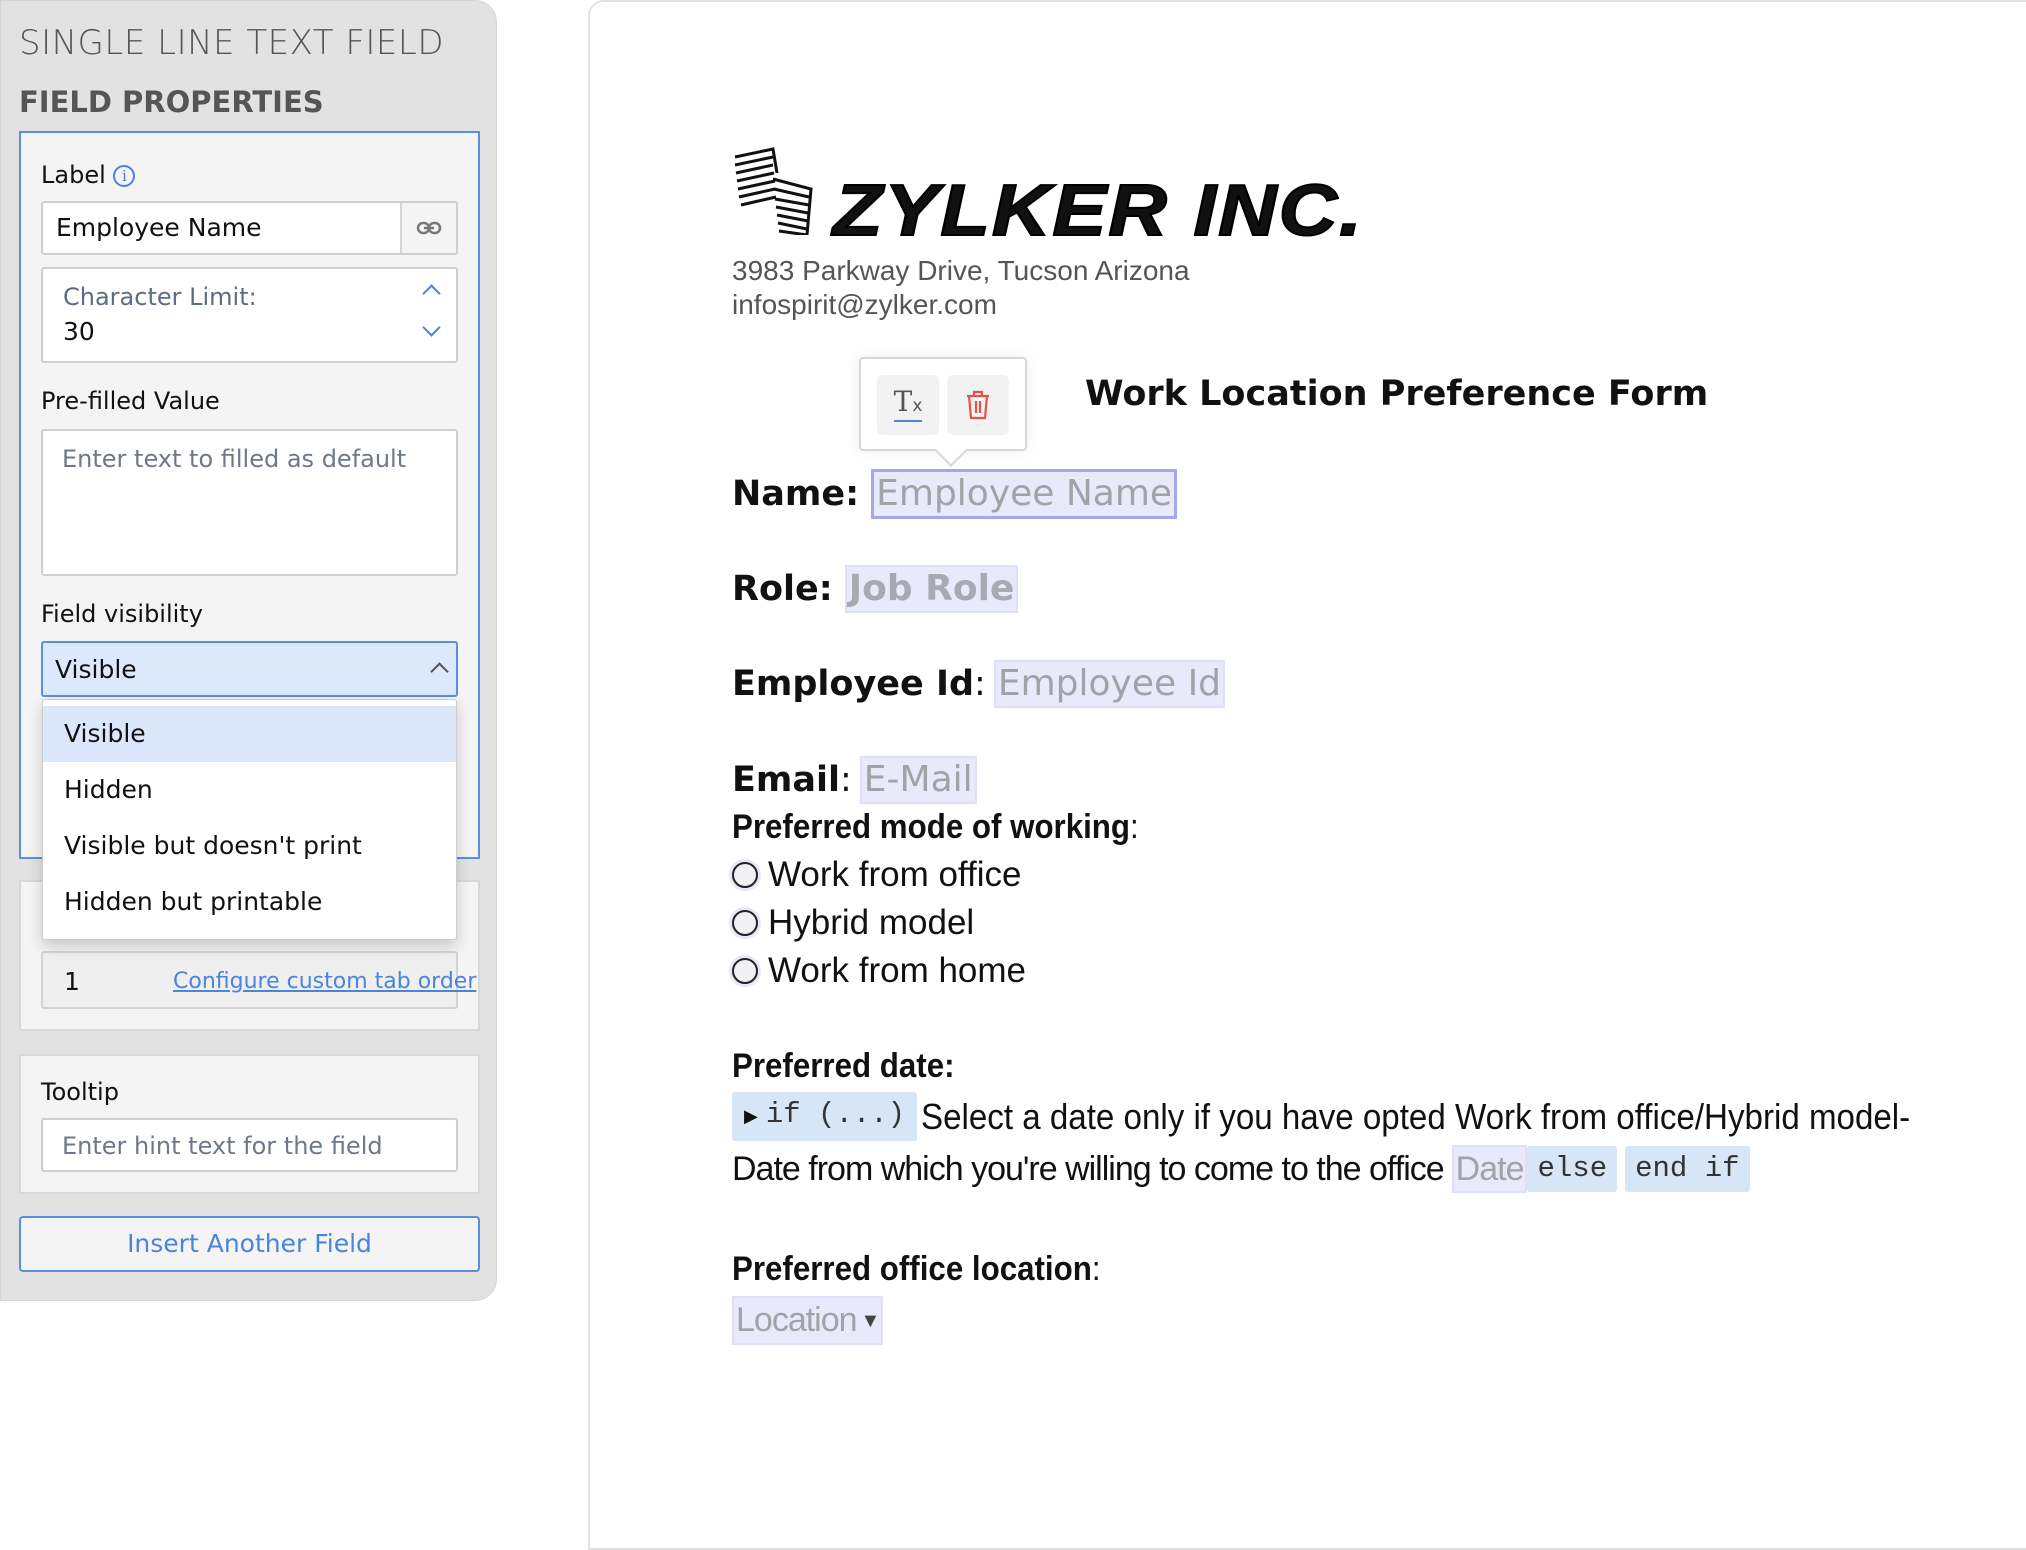 This screenshot has width=2026, height=1550. I want to click on name-field: Employee Name, so click(1024, 494).